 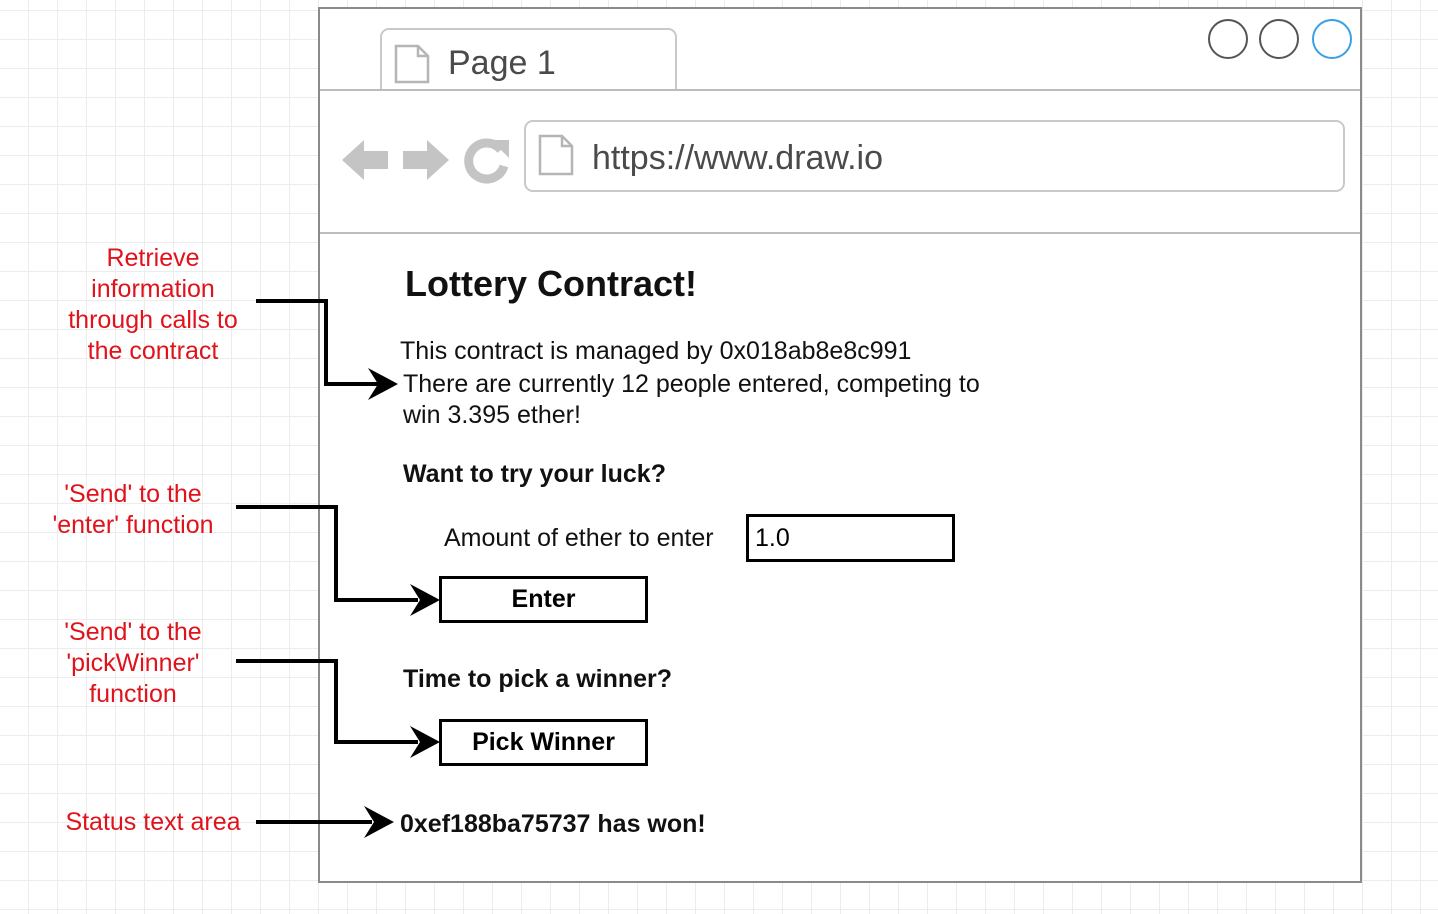 I want to click on arrow-retrieve, so click(x=317, y=342).